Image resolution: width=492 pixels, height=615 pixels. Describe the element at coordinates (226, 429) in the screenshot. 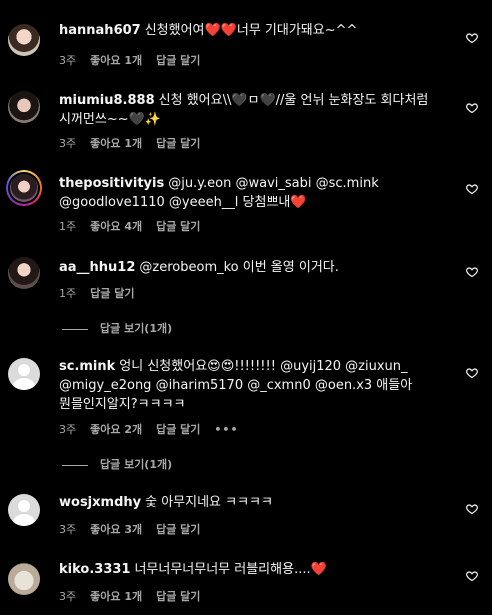

I see `more-options-icon: •••` at that location.